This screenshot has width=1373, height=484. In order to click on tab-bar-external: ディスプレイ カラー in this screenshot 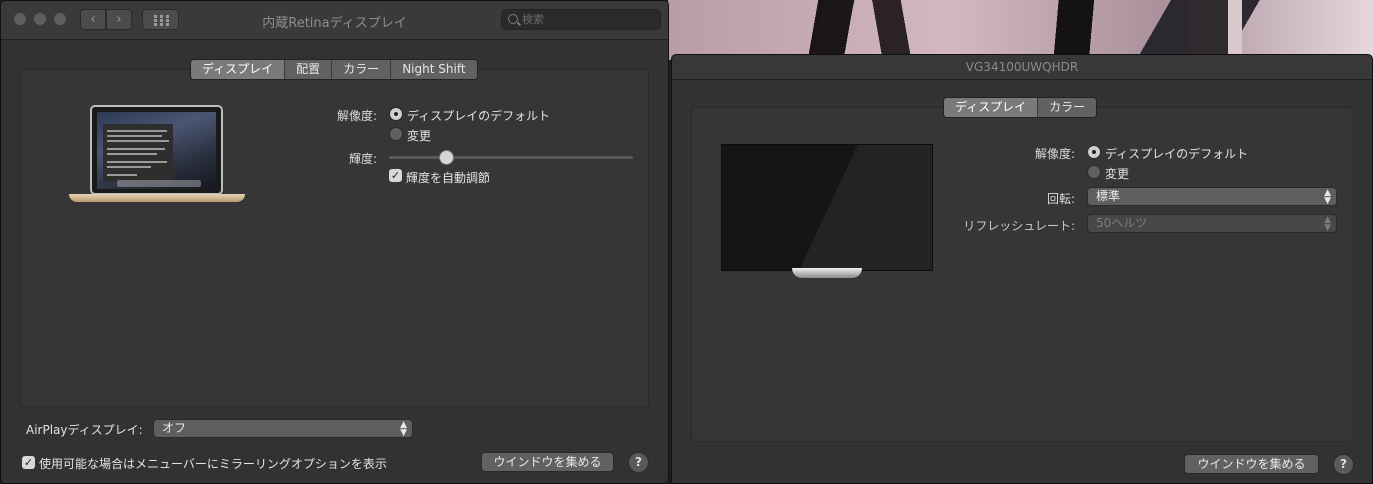, I will do `click(1020, 107)`.